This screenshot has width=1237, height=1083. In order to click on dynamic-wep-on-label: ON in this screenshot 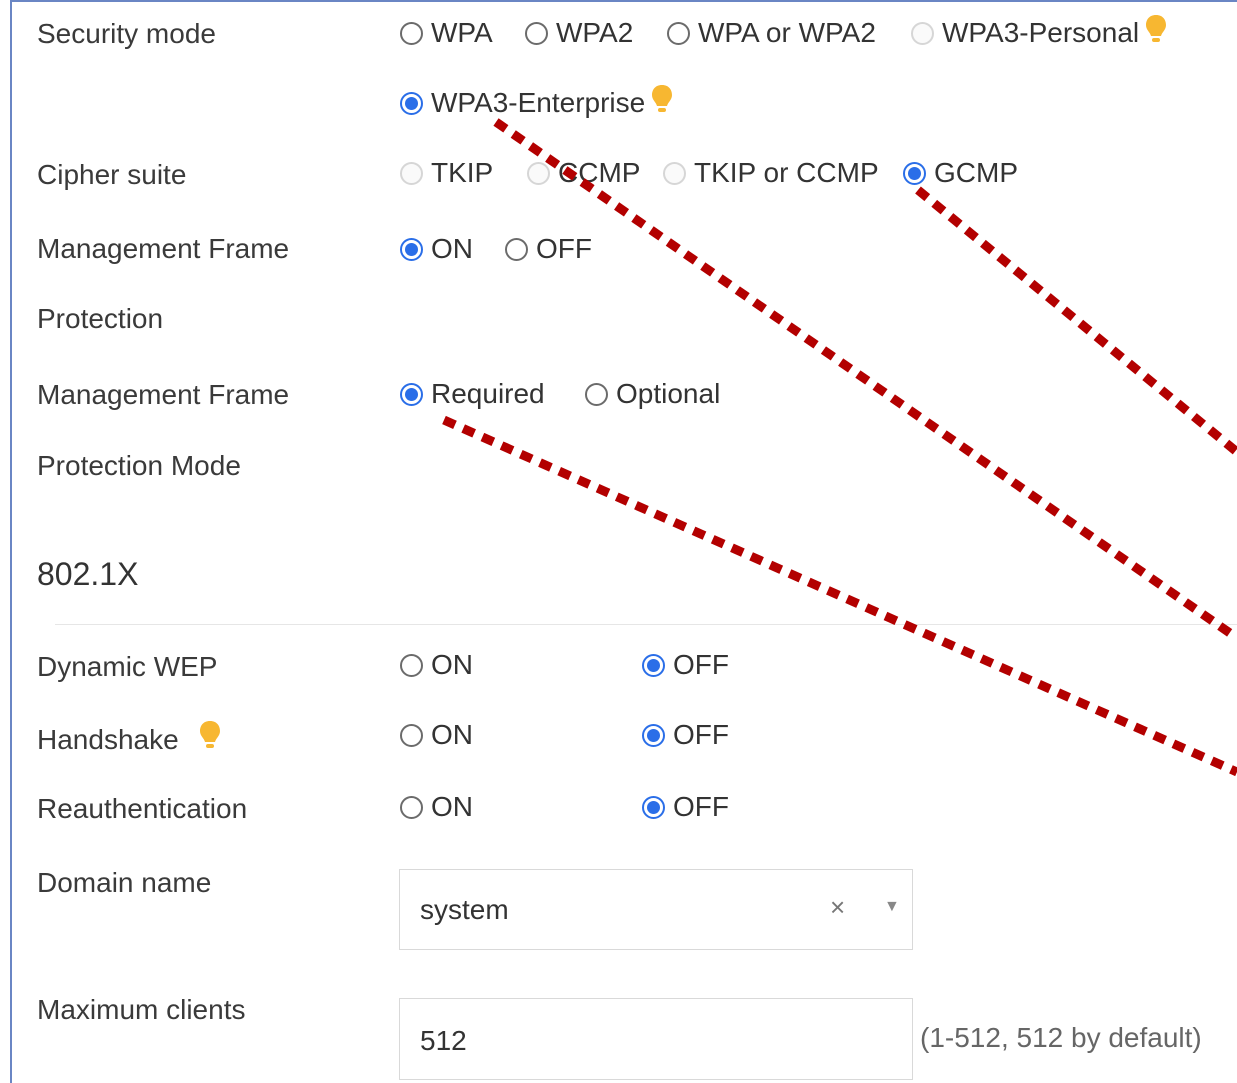, I will do `click(452, 664)`.